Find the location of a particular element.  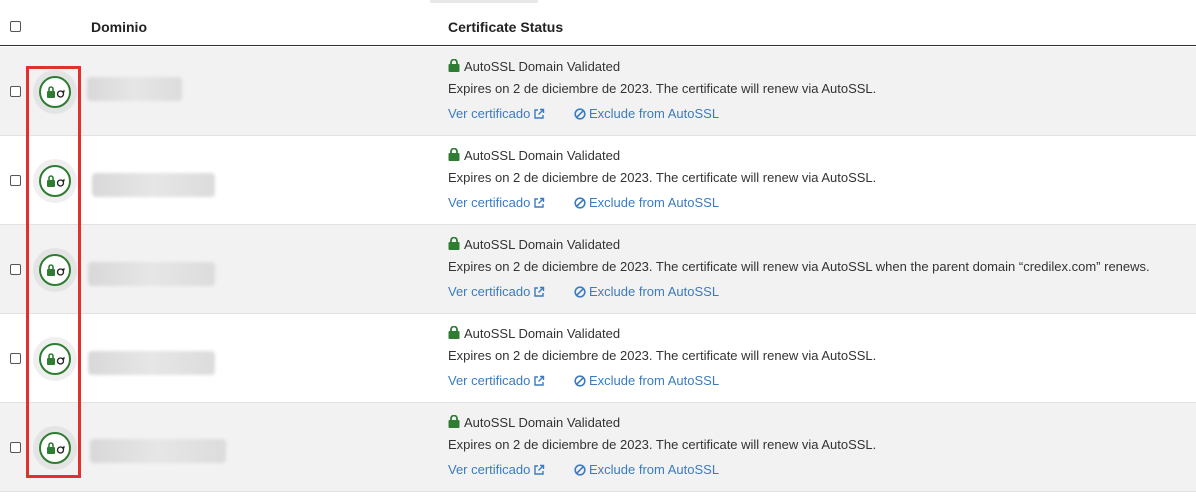

column-header-domain: Dominio is located at coordinates (119, 27).